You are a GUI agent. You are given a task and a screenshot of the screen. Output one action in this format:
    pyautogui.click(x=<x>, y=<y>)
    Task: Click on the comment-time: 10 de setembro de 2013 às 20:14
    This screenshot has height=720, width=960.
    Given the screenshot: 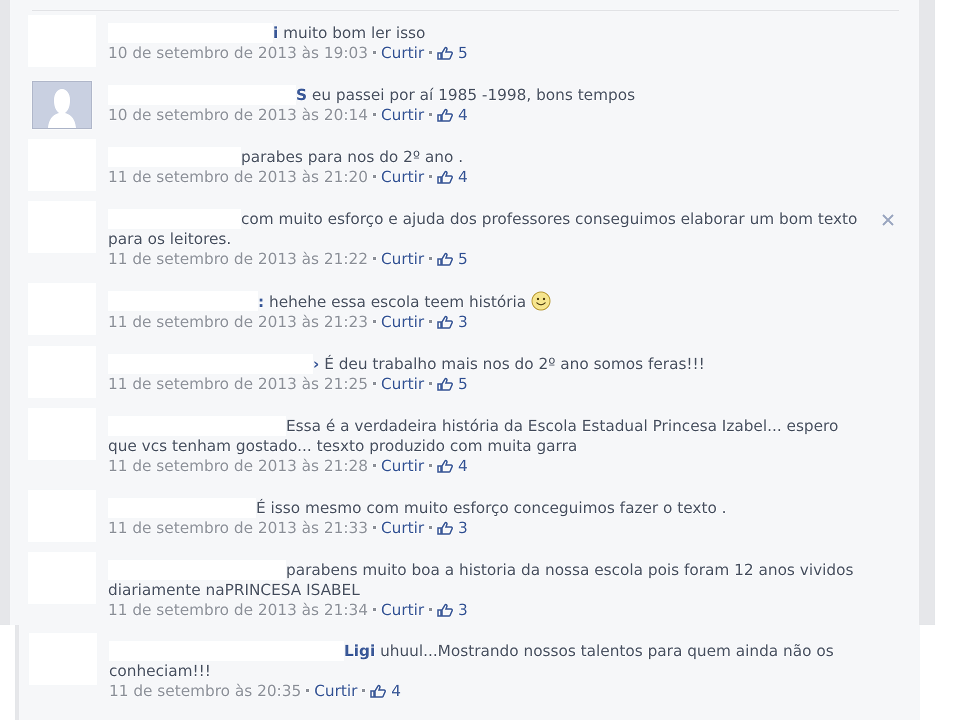 What is the action you would take?
    pyautogui.click(x=238, y=115)
    